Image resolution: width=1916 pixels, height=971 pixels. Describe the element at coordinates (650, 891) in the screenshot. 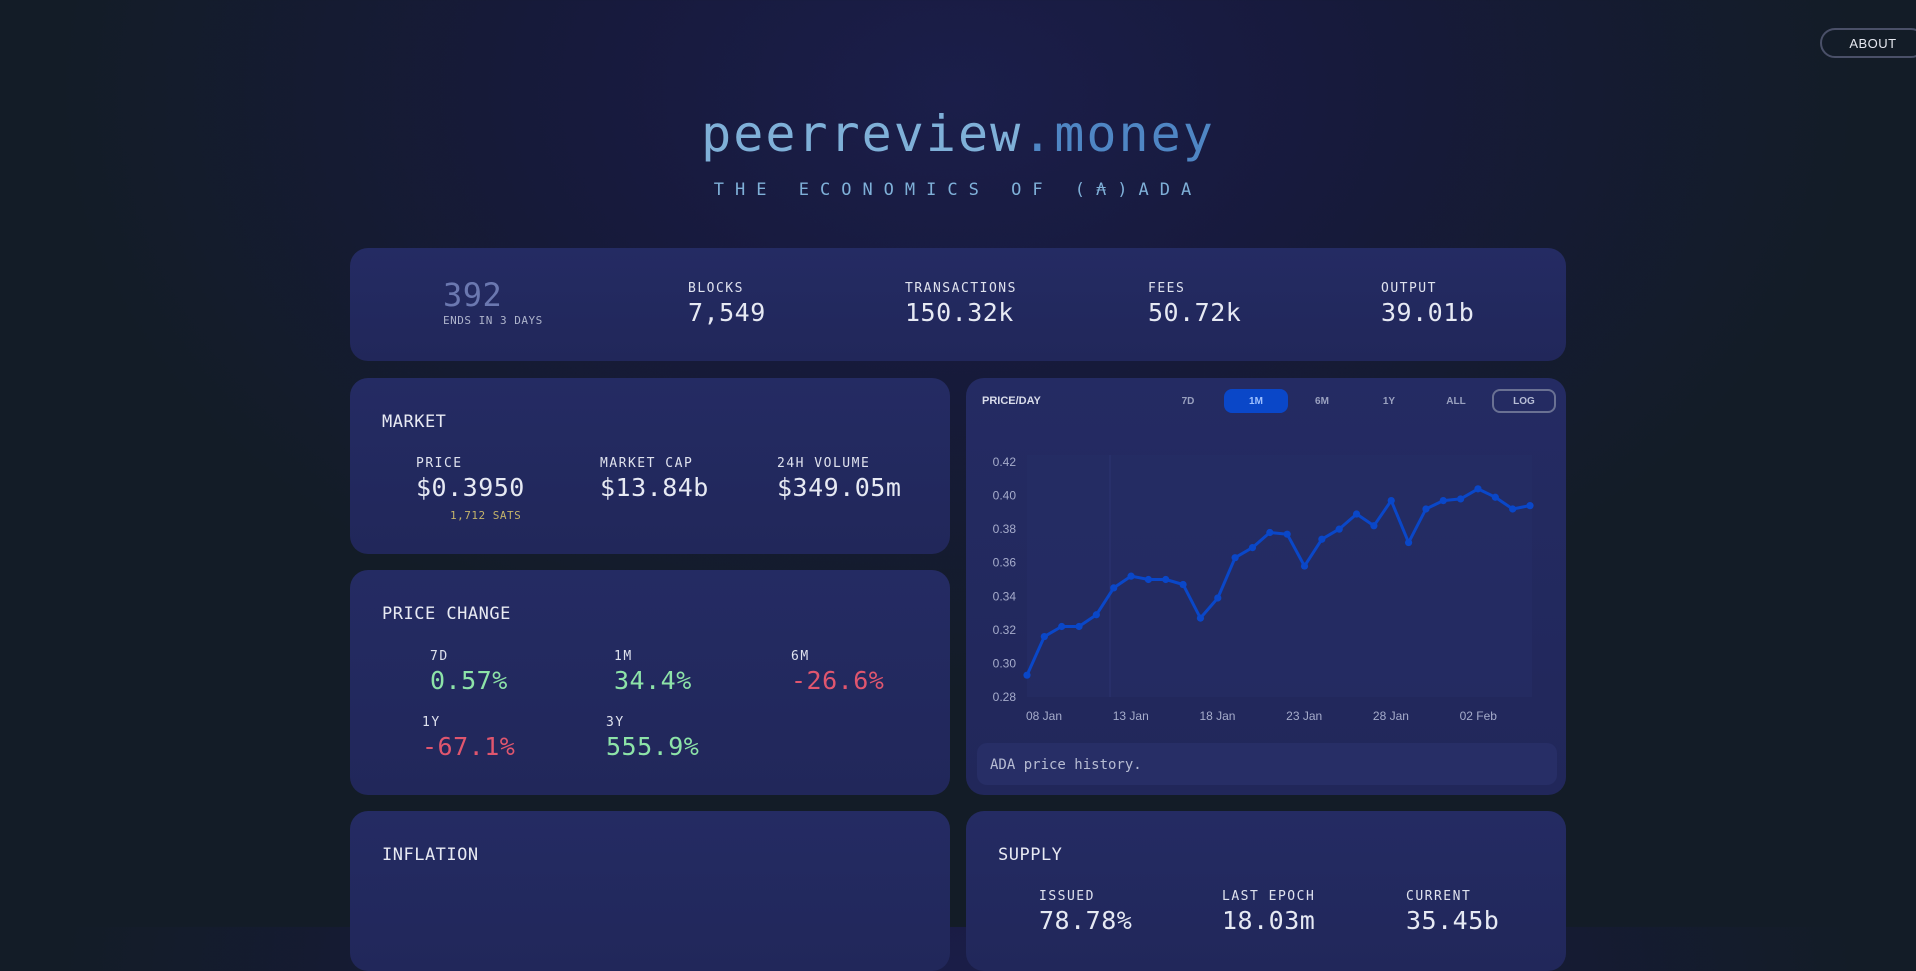

I see `inflation-card: INFLATION` at that location.